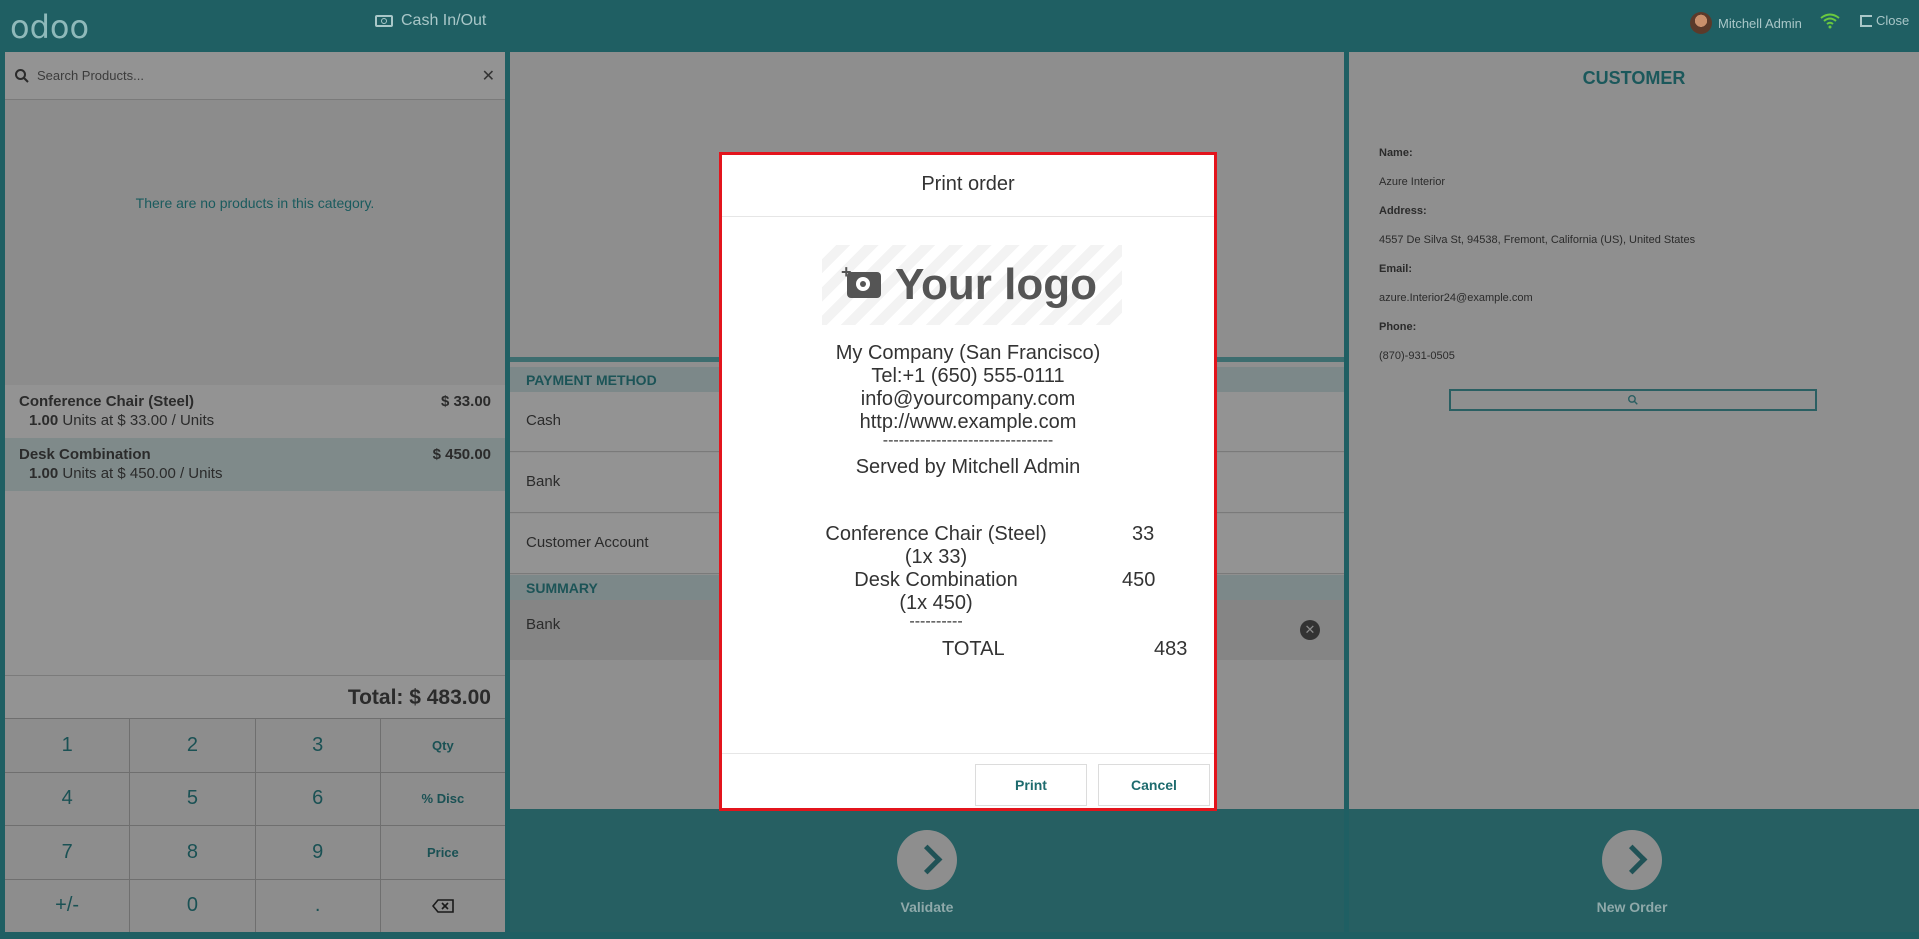 The height and width of the screenshot is (939, 1919). What do you see at coordinates (968, 376) in the screenshot?
I see `receipt-tel: Tel:+1 (650) 555-0111` at bounding box center [968, 376].